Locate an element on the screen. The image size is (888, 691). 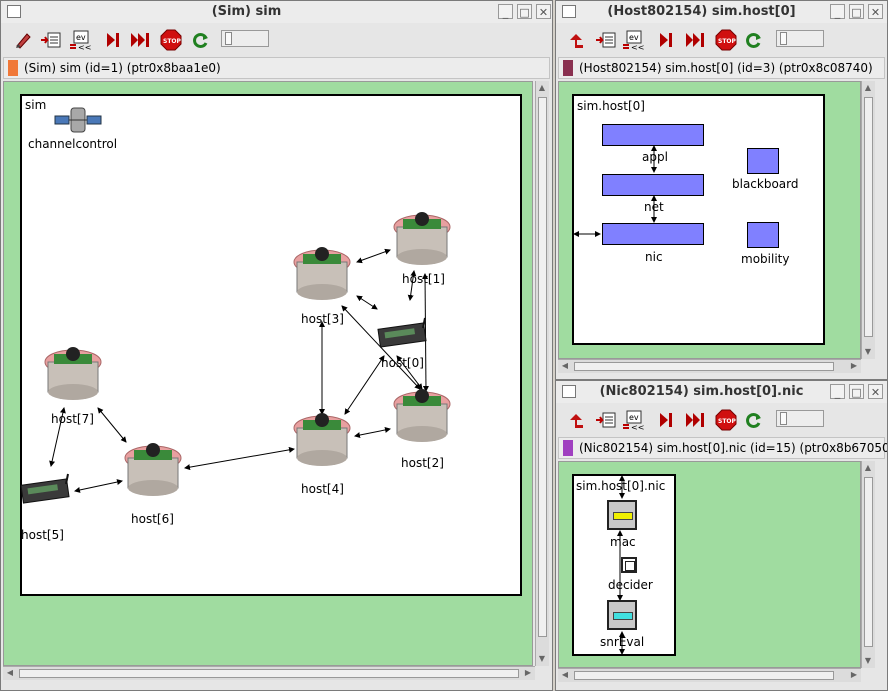
mac-module is located at coordinates (622, 515).